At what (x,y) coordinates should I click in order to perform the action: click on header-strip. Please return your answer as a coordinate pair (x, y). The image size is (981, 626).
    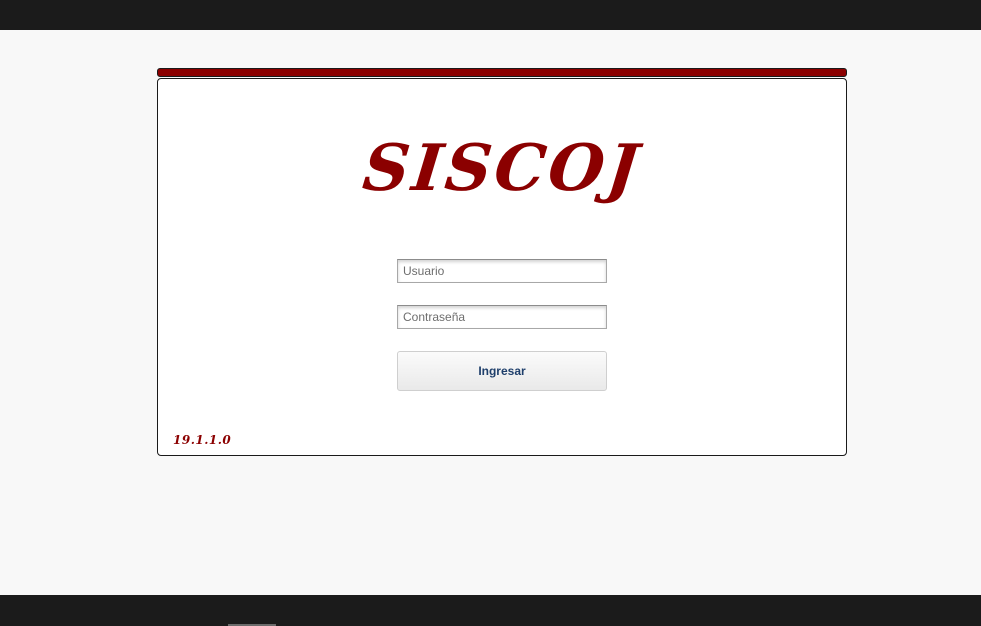
    Looking at the image, I should click on (502, 72).